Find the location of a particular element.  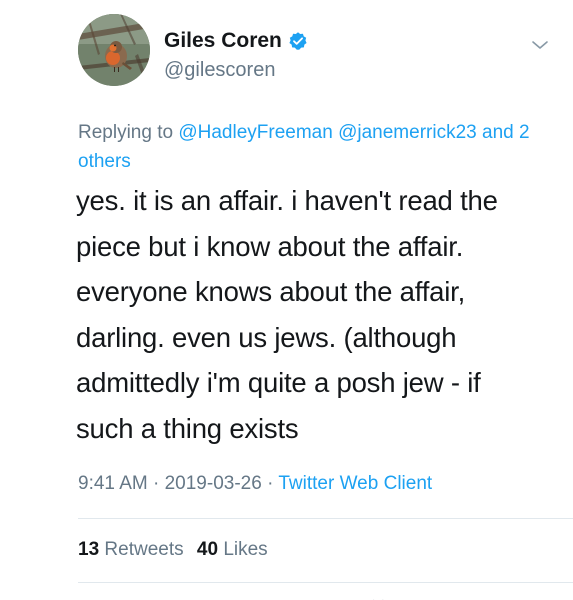

likes-stat: 40 Likes is located at coordinates (232, 549).